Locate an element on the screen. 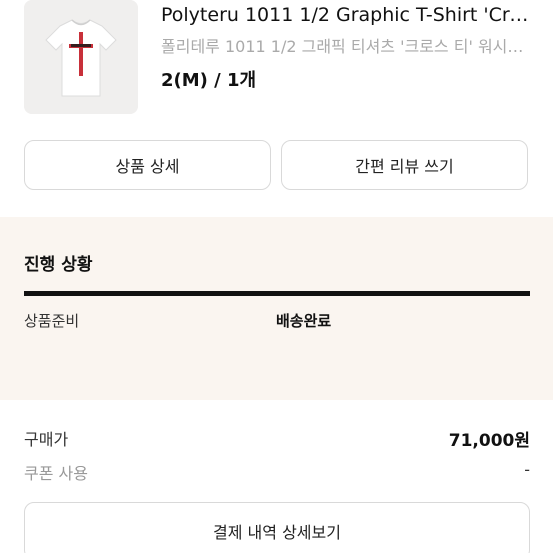 This screenshot has width=553, height=553. product-option: 2(M) / 1개 is located at coordinates (209, 80).